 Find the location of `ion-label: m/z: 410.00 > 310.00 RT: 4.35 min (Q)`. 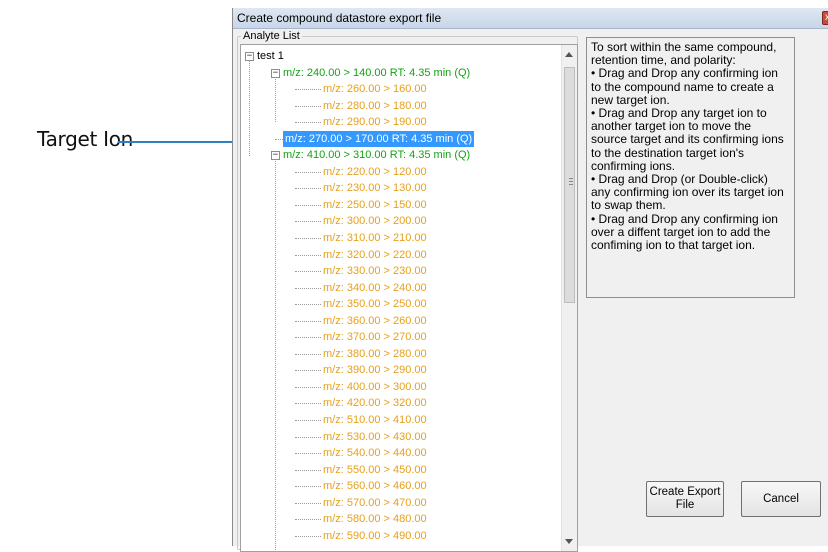

ion-label: m/z: 410.00 > 310.00 RT: 4.35 min (Q) is located at coordinates (377, 155).